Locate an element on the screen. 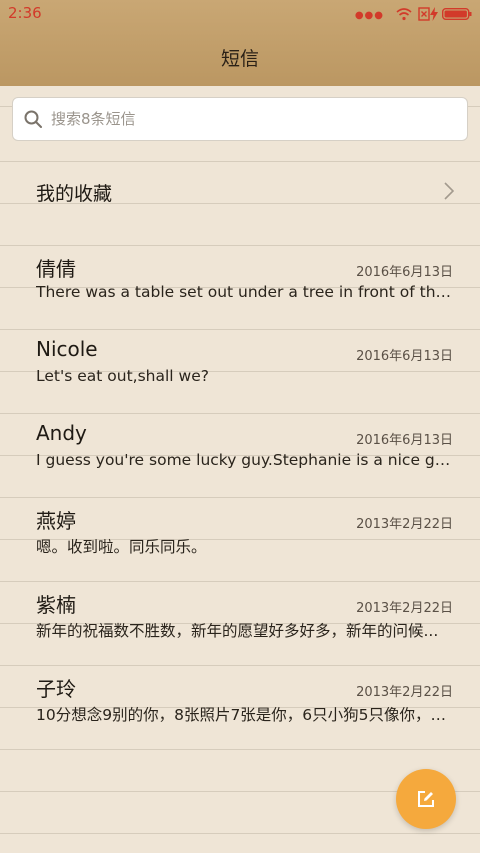 The image size is (480, 853). chevron-right-icon is located at coordinates (449, 193).